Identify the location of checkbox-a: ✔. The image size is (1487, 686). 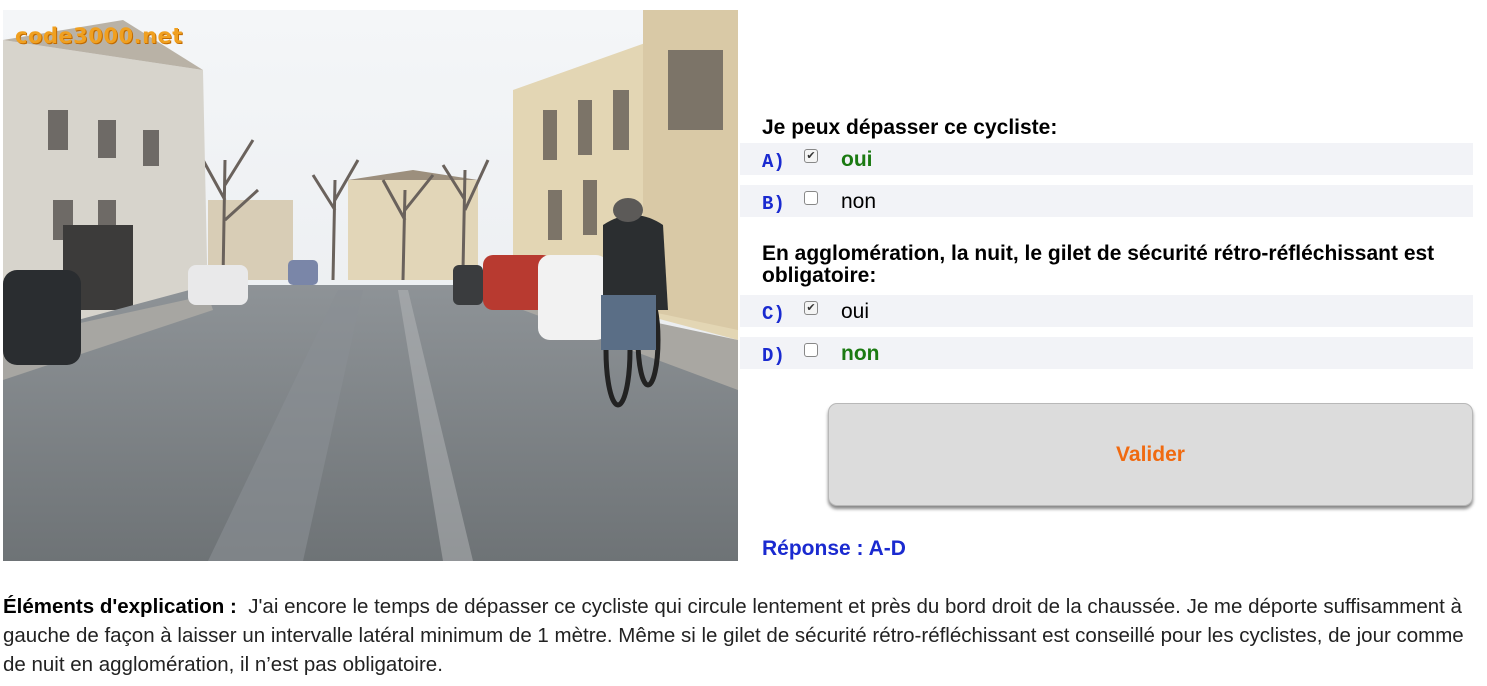
(811, 156).